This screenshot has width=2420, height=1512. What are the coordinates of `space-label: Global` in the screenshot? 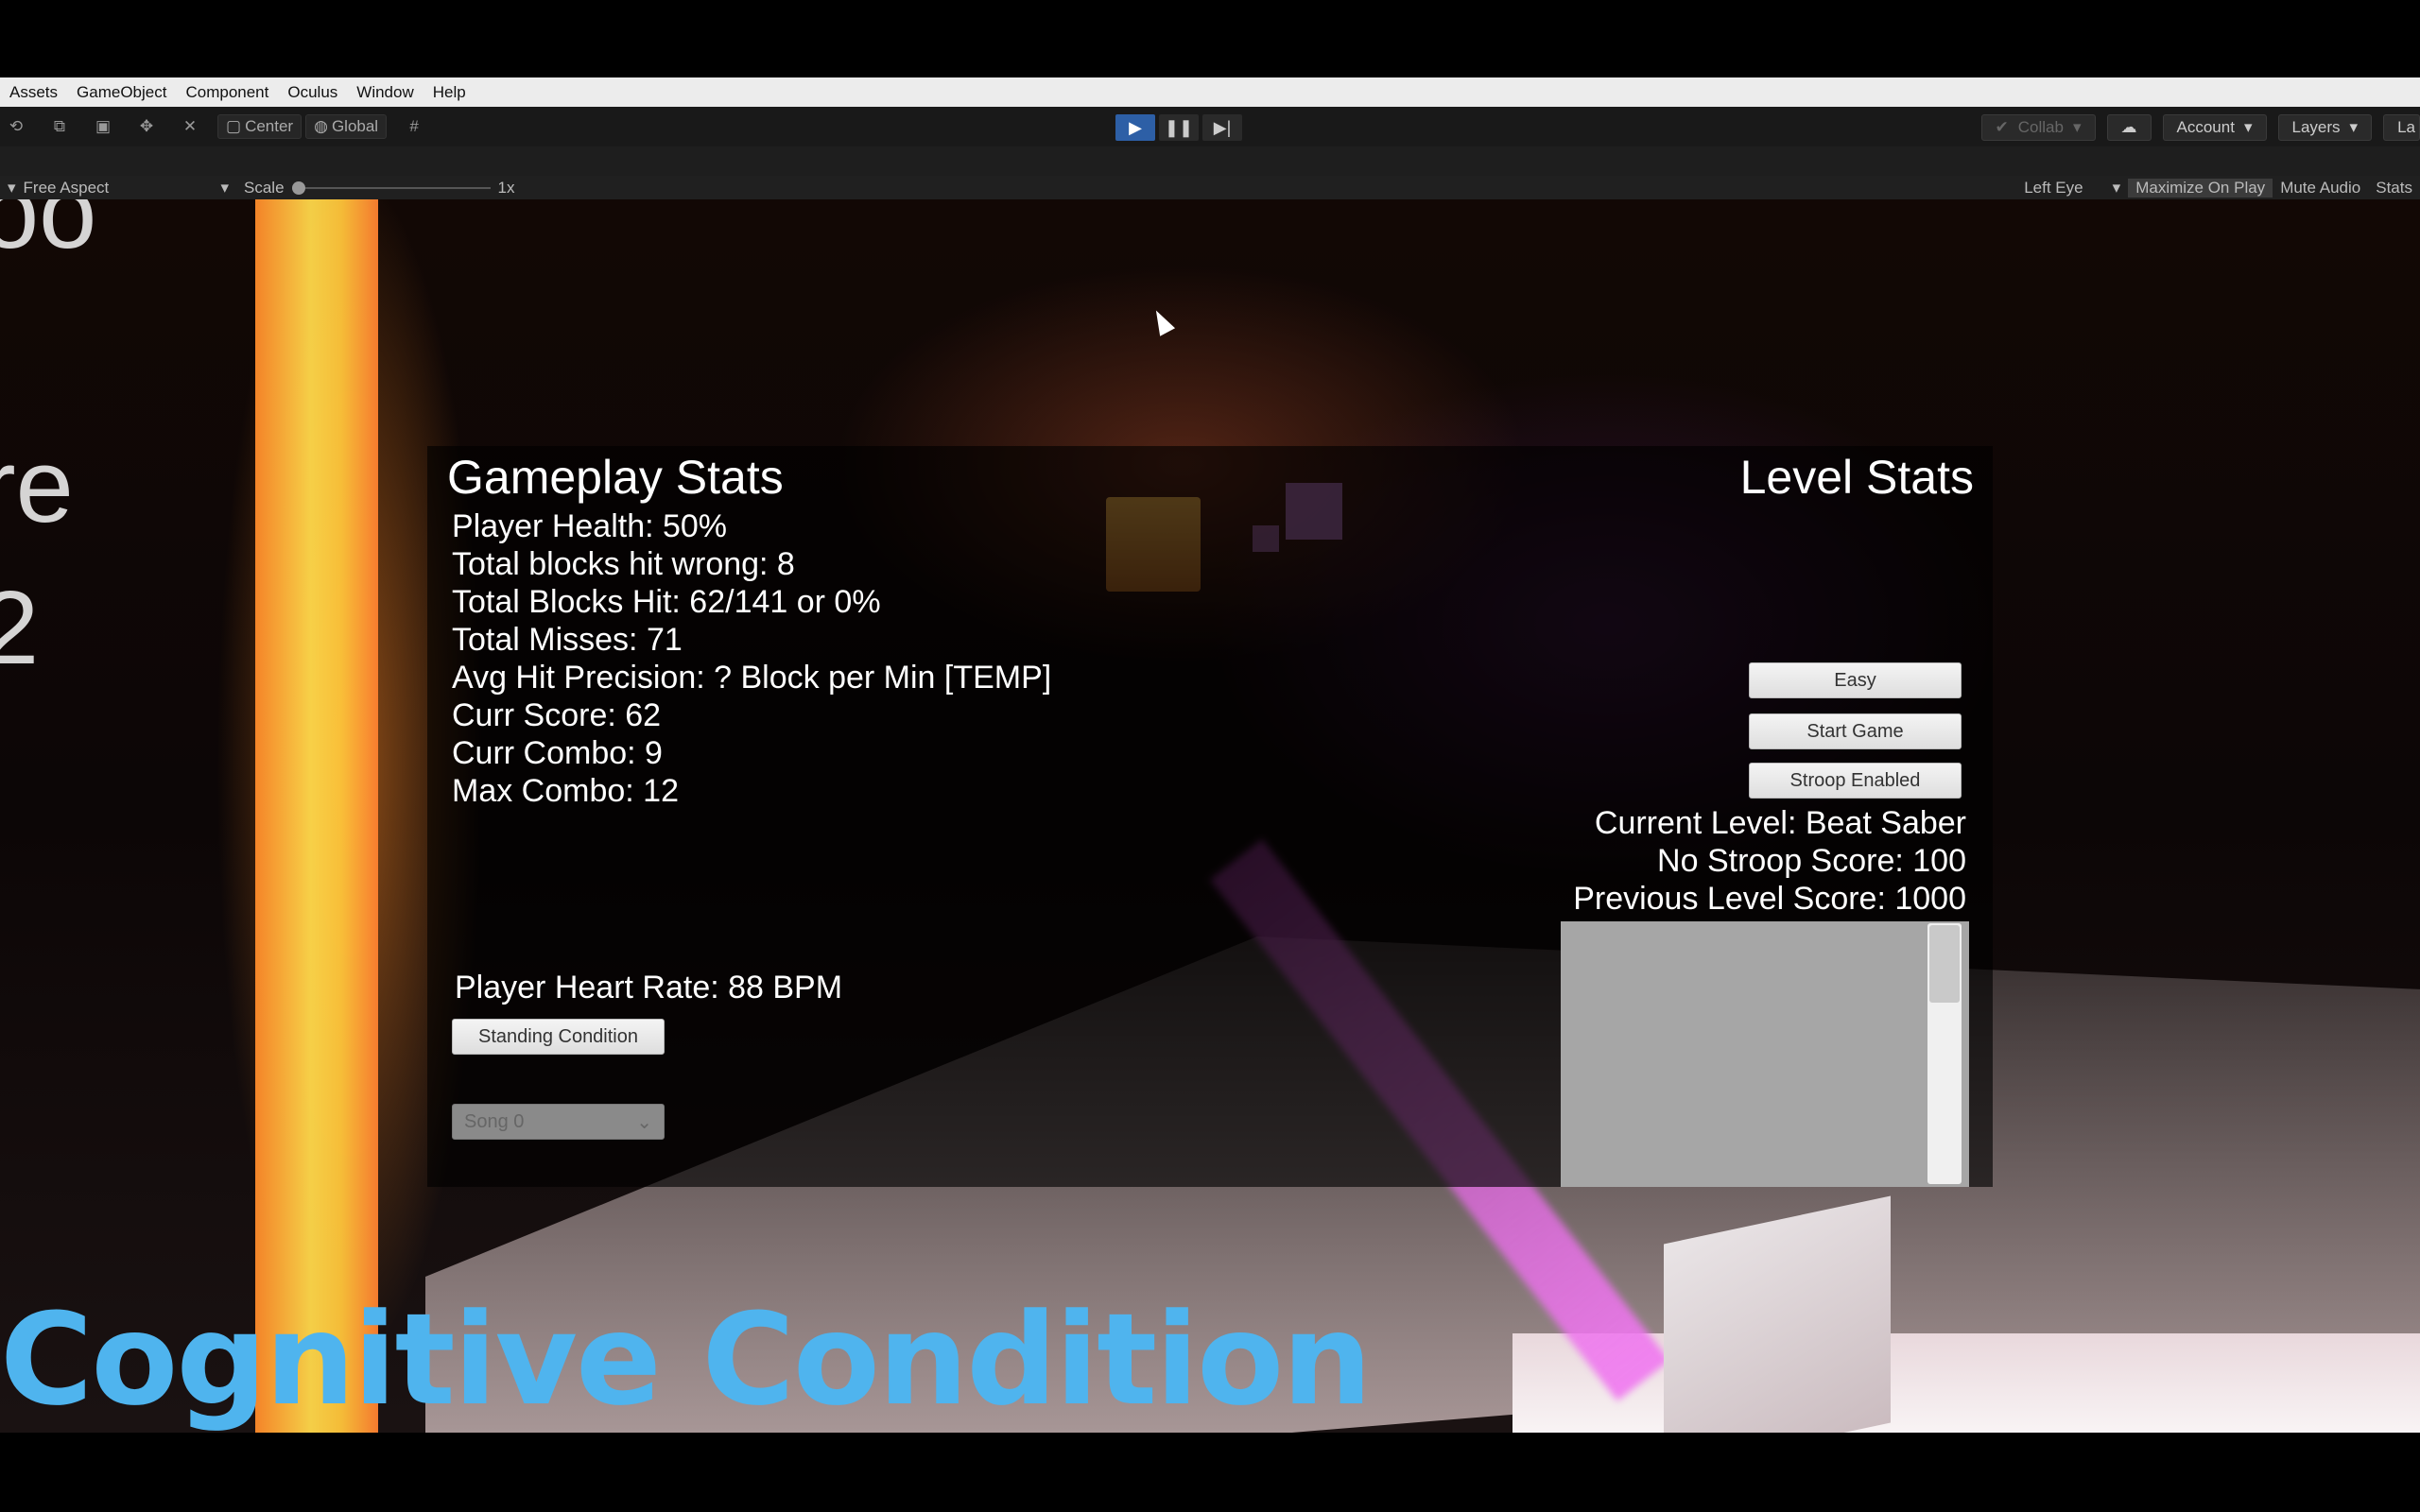 It's located at (355, 126).